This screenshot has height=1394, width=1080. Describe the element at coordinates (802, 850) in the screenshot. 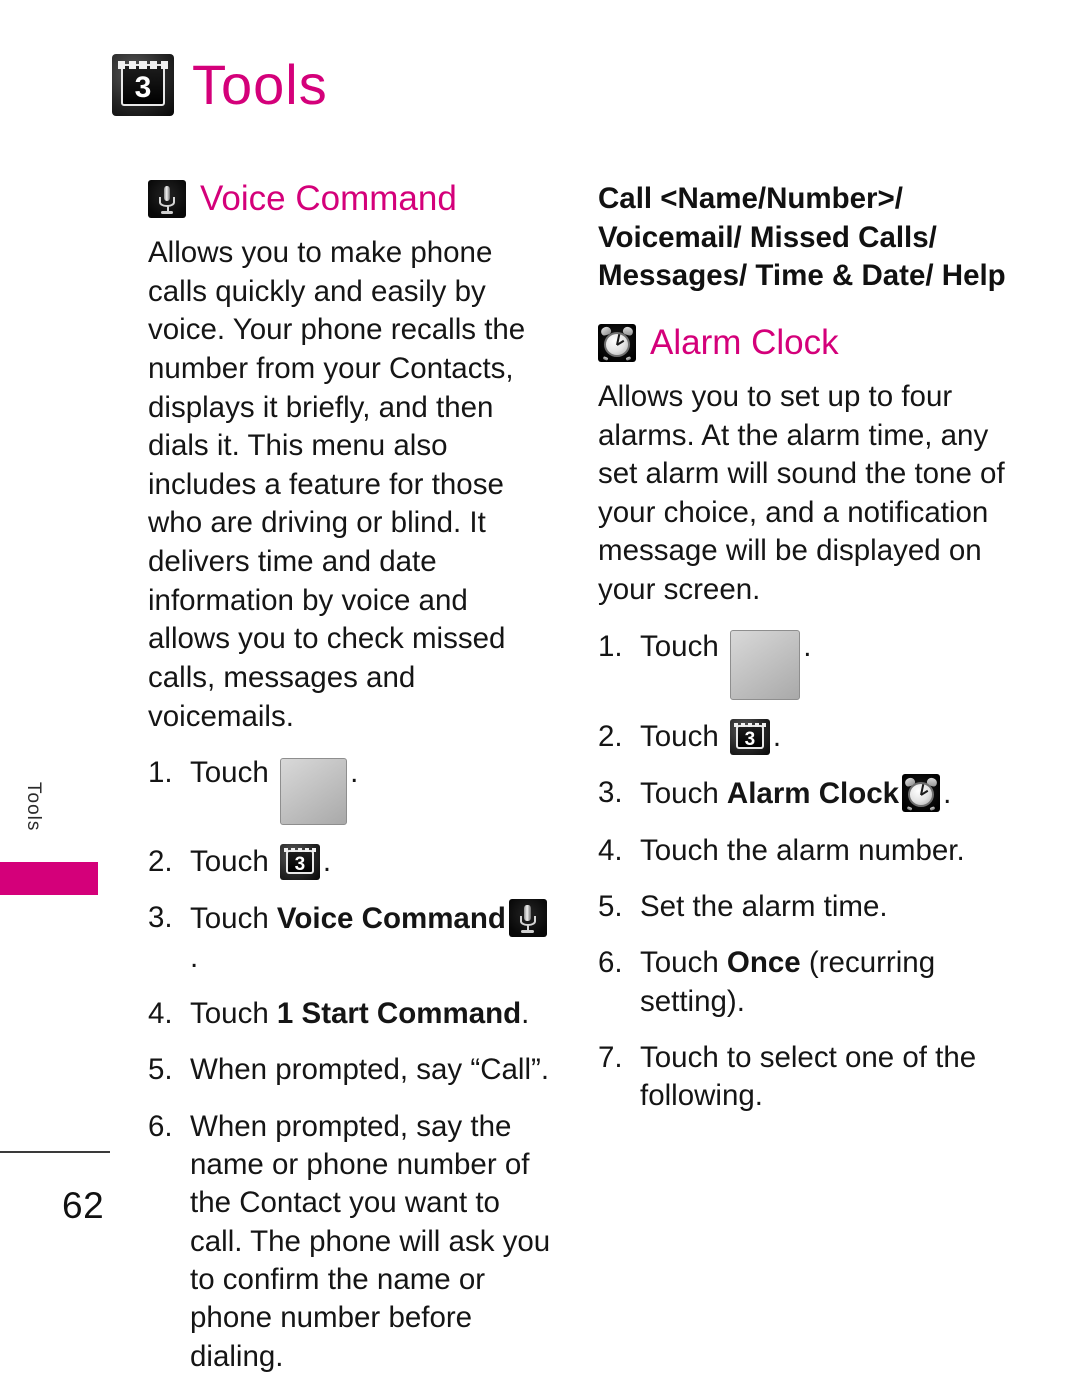

I see `step-text: Touch the alarm number.` at that location.